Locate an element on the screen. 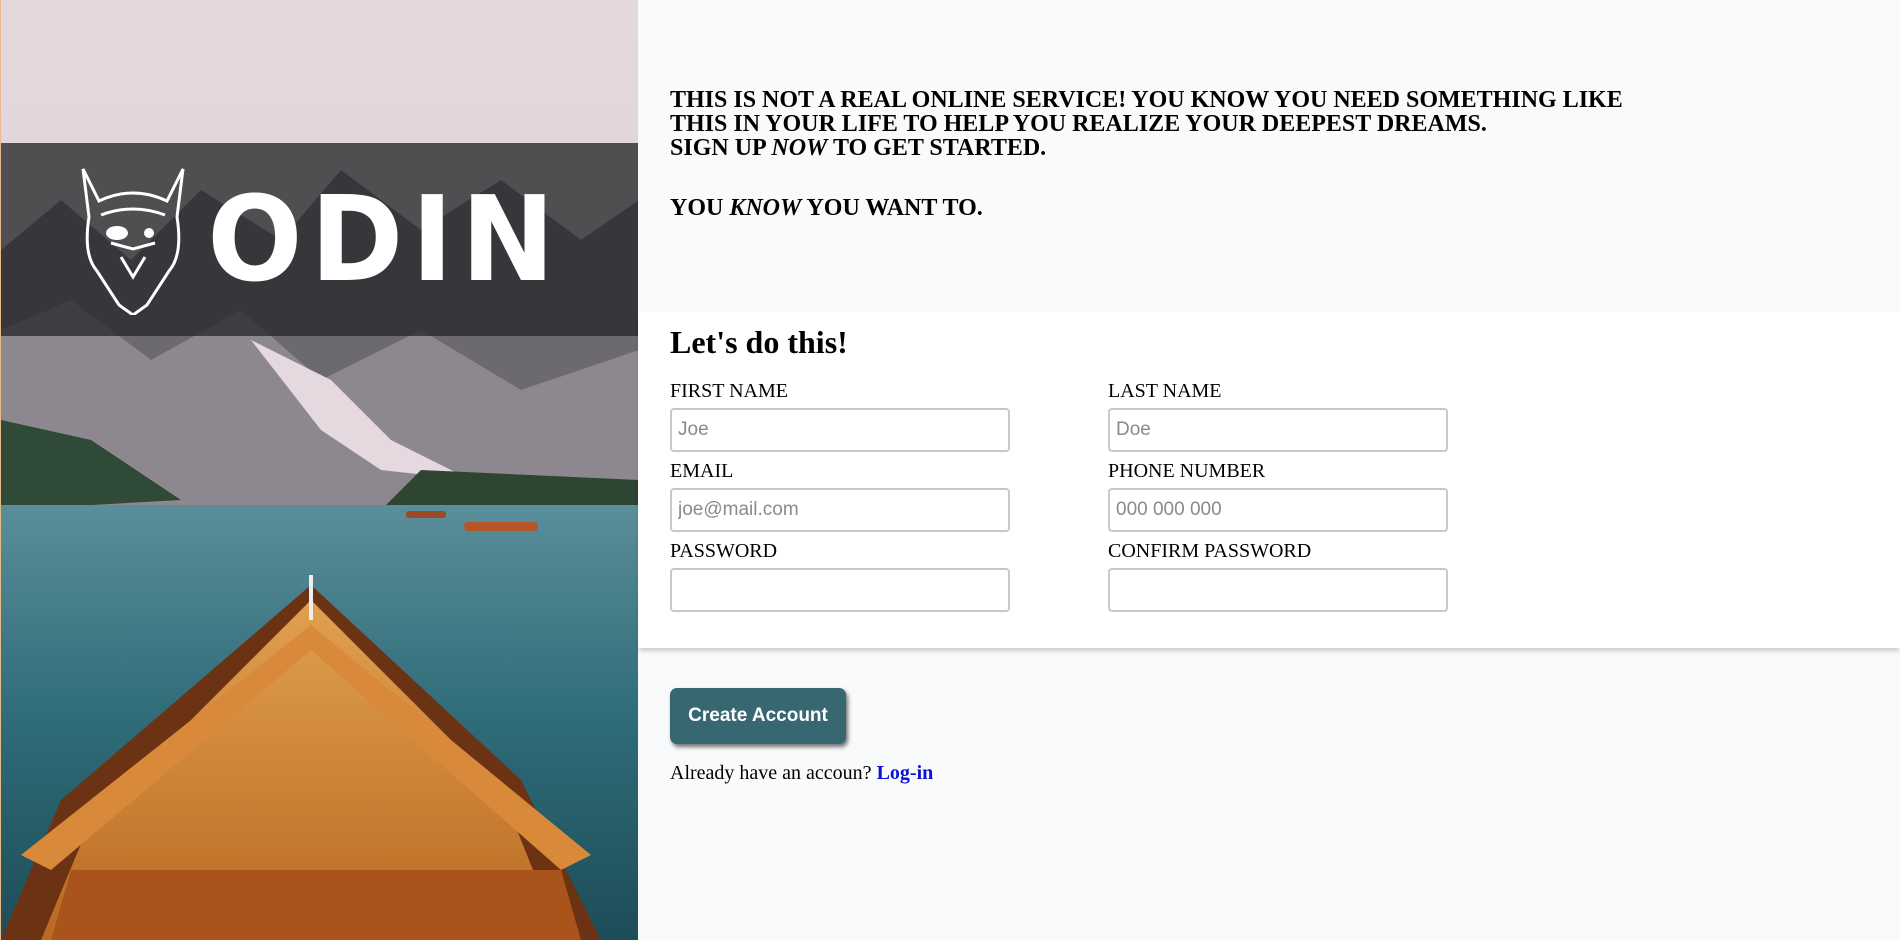 This screenshot has height=940, width=1900. first-name-label: FIRST NAME is located at coordinates (729, 391).